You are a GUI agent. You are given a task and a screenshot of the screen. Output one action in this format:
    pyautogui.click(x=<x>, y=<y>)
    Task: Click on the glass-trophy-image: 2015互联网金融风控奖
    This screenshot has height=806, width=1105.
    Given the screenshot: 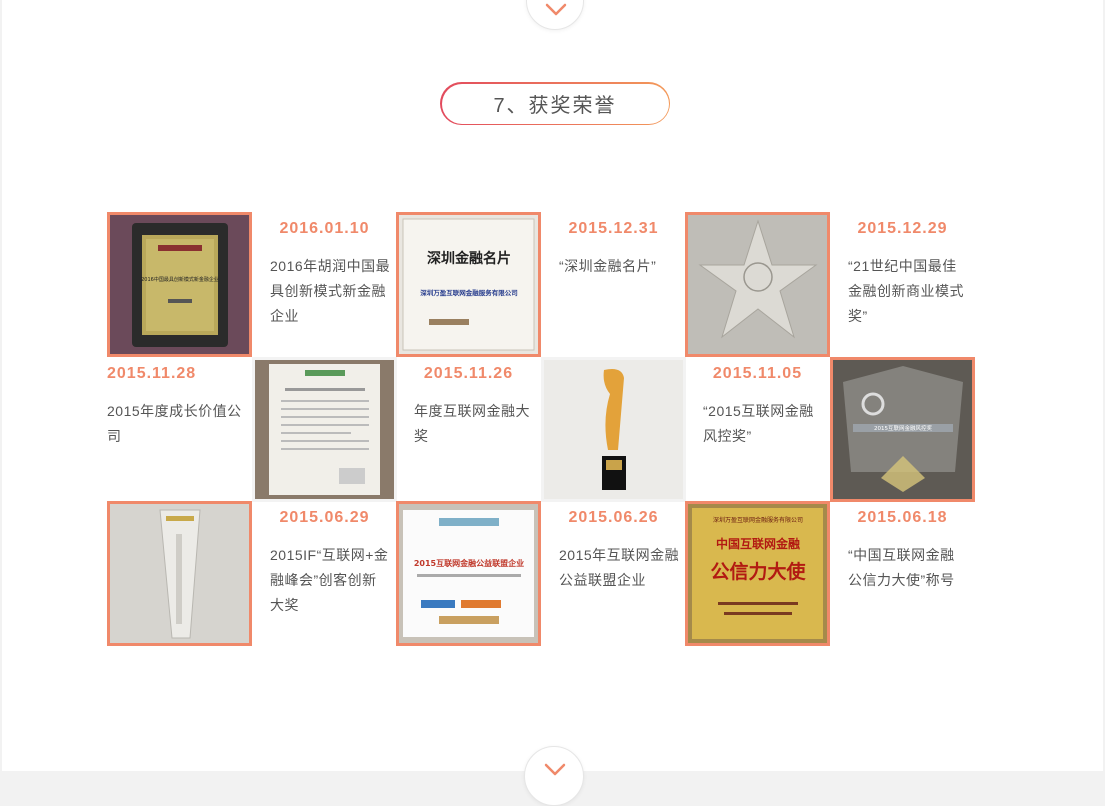 What is the action you would take?
    pyautogui.click(x=902, y=429)
    